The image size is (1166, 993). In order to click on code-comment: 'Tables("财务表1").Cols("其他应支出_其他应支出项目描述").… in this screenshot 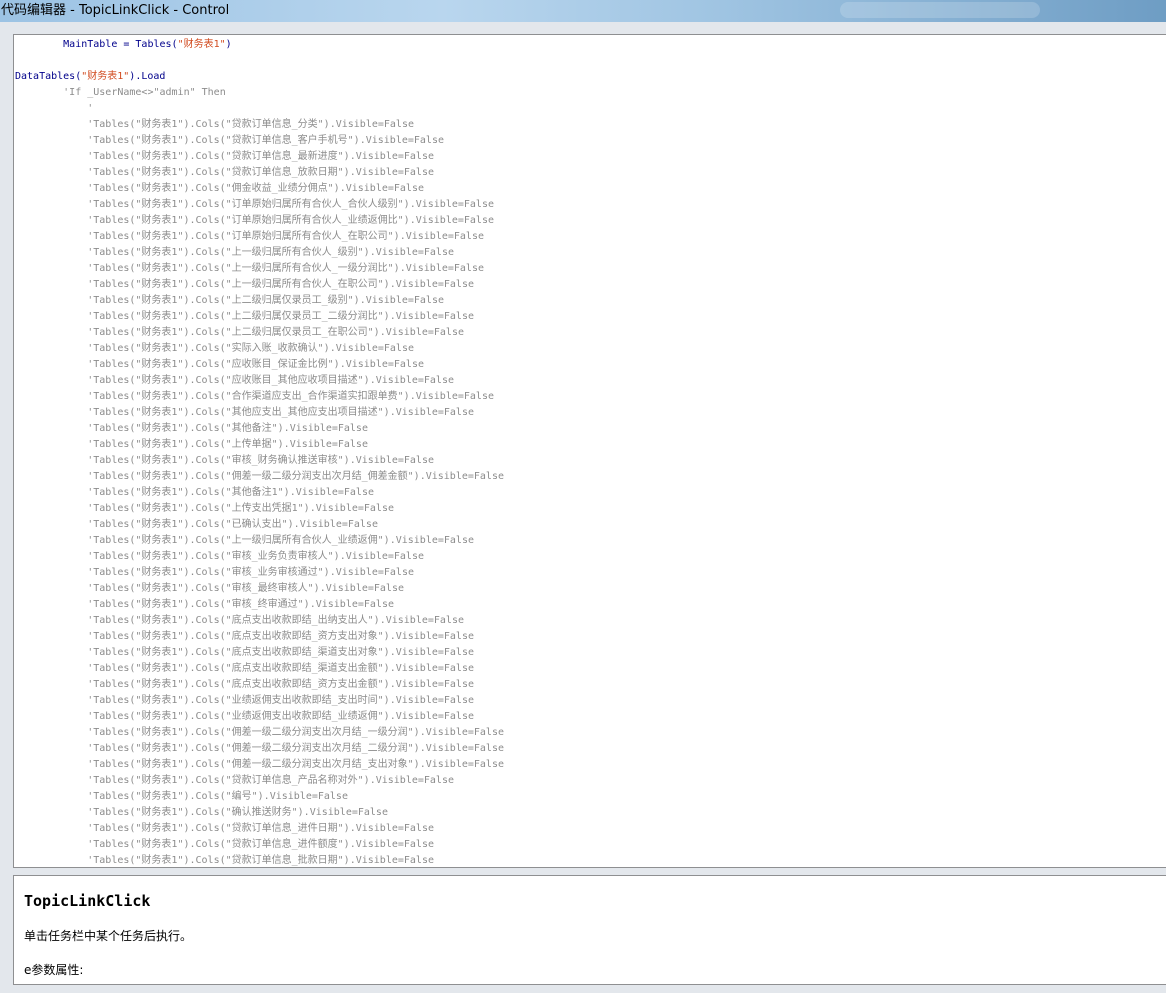, I will do `click(244, 412)`.